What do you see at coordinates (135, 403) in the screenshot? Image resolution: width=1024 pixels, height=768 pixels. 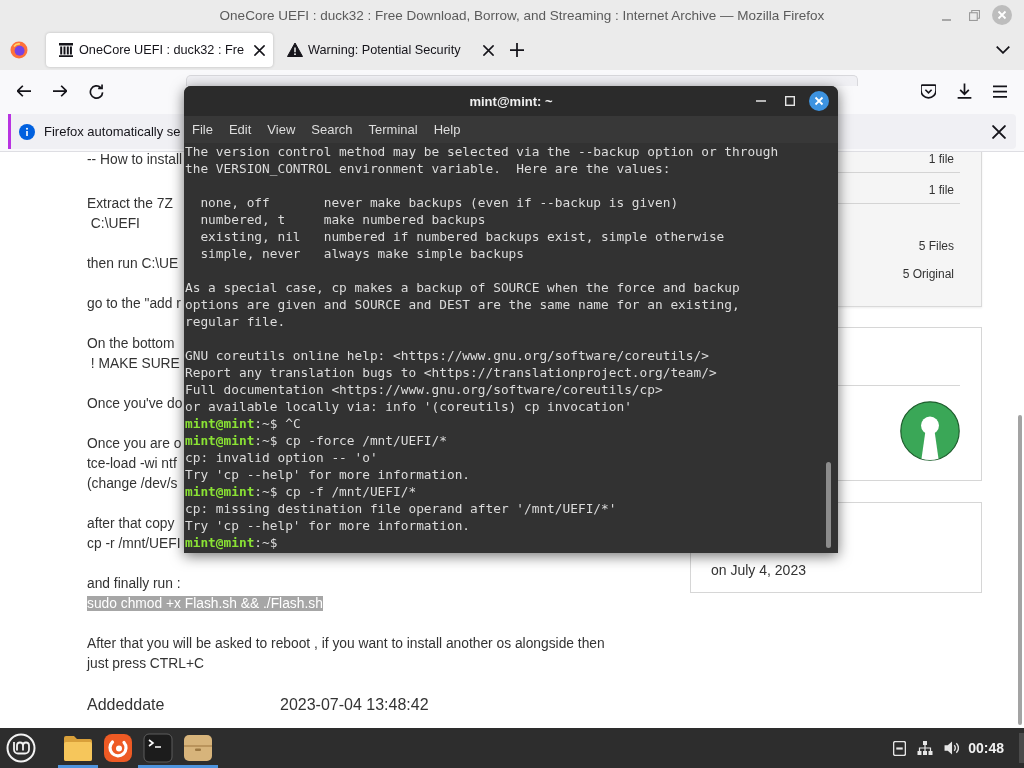 I see `body-text: Once you've do` at bounding box center [135, 403].